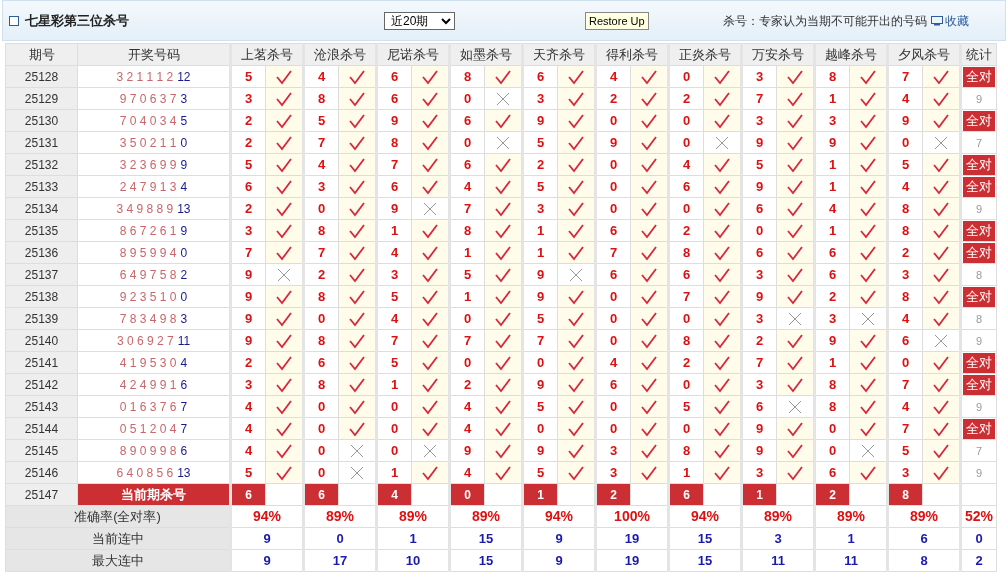 The image size is (1008, 578). What do you see at coordinates (184, 76) in the screenshot?
I see `bonus-number: 12` at bounding box center [184, 76].